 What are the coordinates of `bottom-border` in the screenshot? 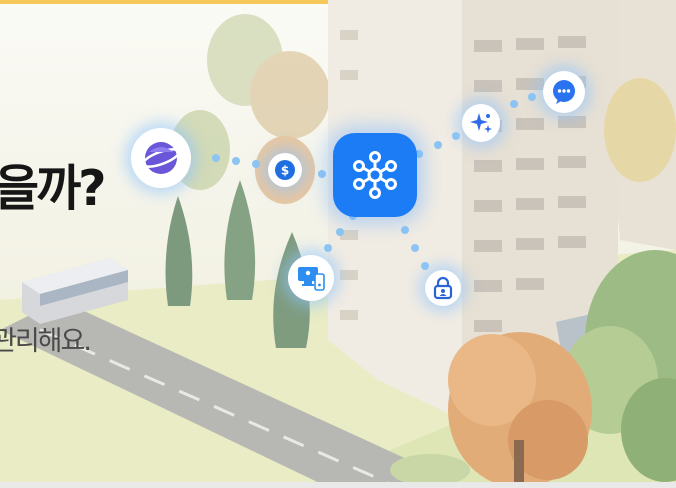 It's located at (338, 485).